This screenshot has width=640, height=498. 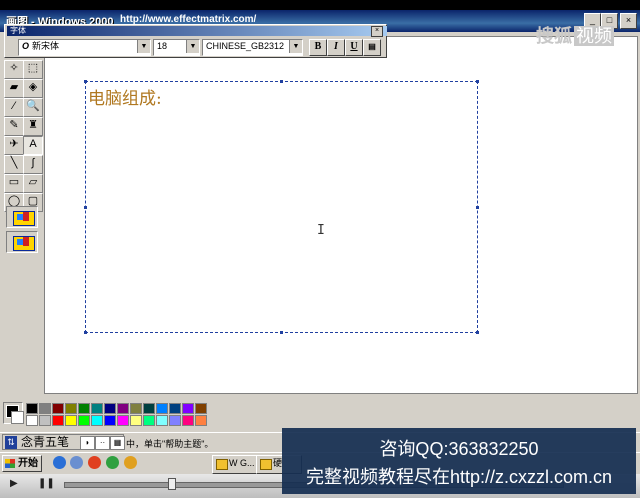 What do you see at coordinates (377, 31) in the screenshot?
I see `font-toolbar-close-button: ×` at bounding box center [377, 31].